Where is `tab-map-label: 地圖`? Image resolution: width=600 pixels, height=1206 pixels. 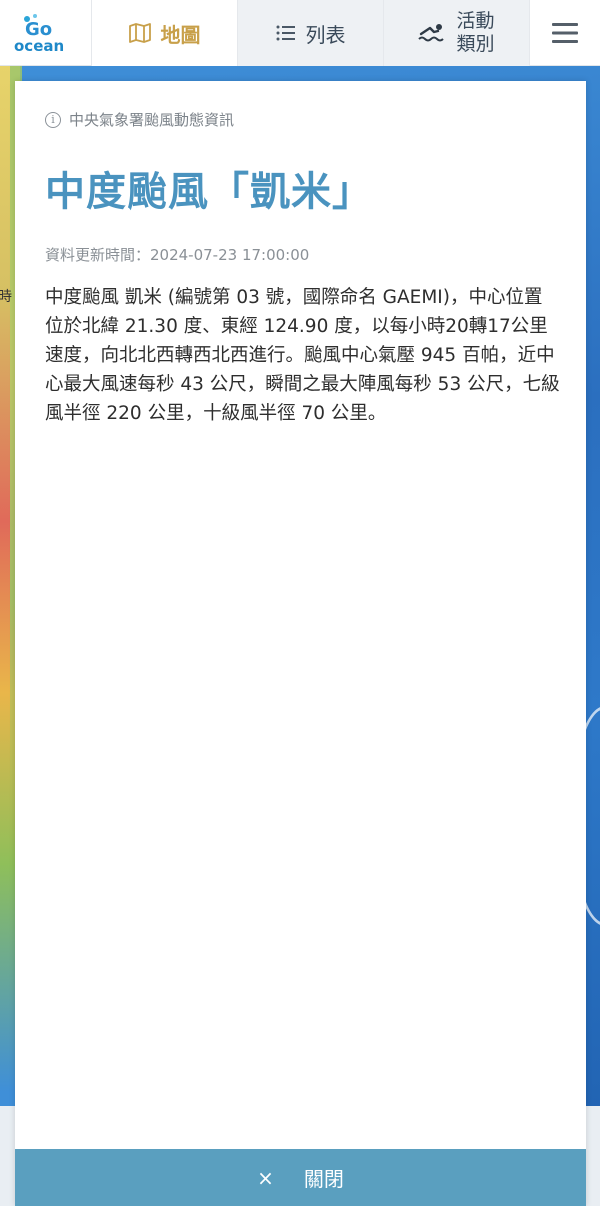 tab-map-label: 地圖 is located at coordinates (180, 34).